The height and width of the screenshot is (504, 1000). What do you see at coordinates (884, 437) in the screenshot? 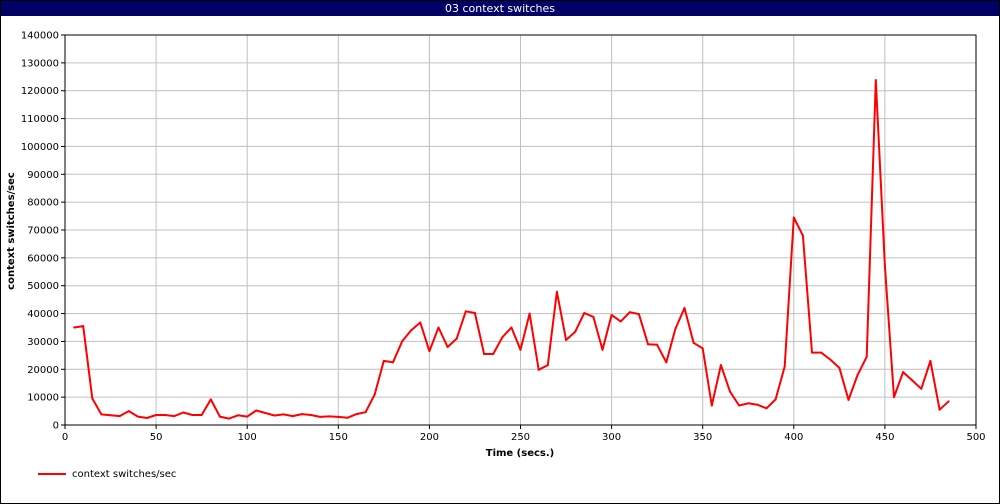
I see `x-tick-label: 450` at bounding box center [884, 437].